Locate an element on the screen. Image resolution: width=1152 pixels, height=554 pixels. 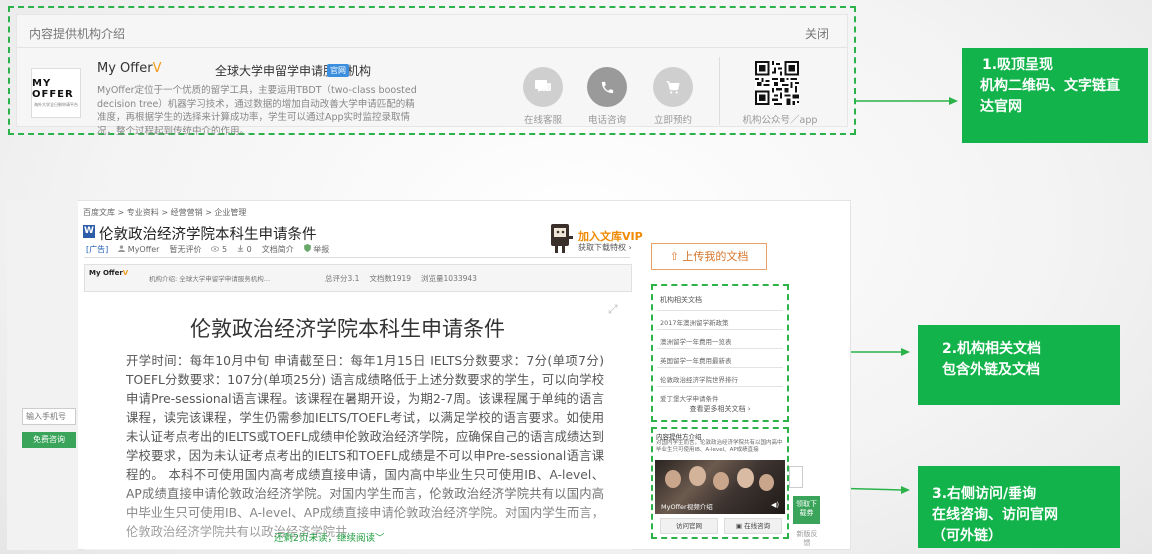
side-input is located at coordinates (796, 477).